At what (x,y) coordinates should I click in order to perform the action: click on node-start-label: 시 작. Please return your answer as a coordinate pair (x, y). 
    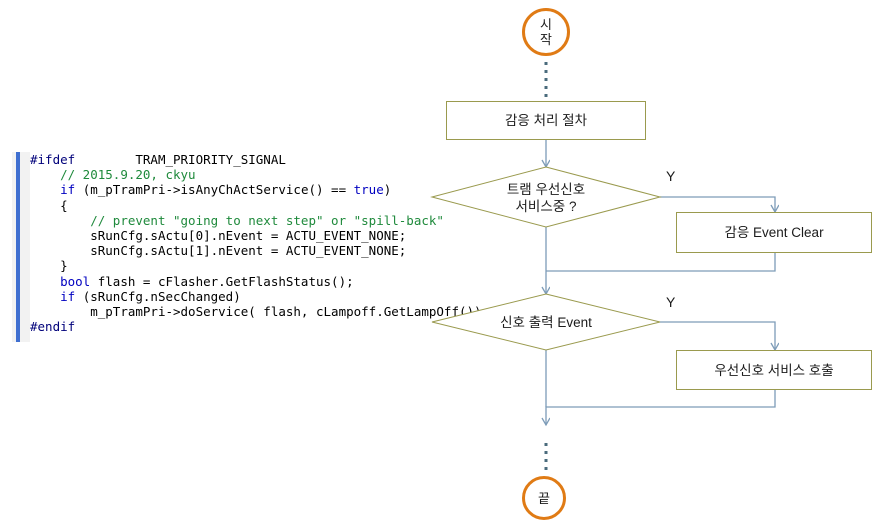
    Looking at the image, I should click on (546, 32).